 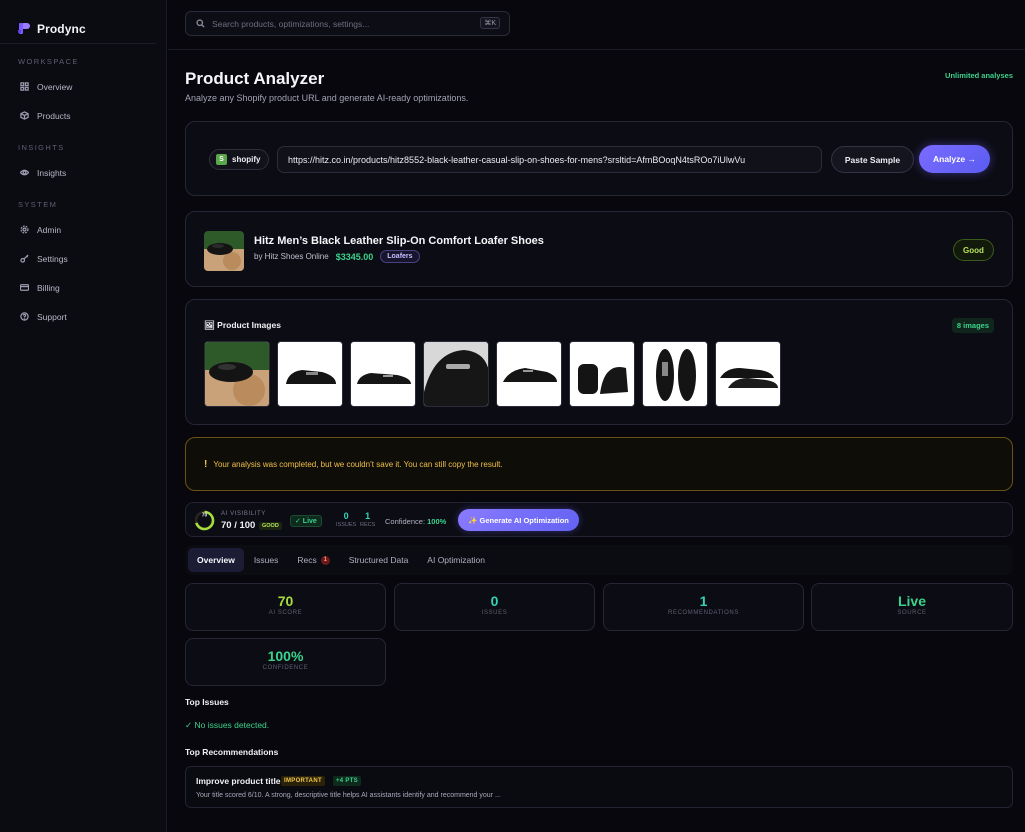 I want to click on sidebar-item-settings: Settings, so click(x=83, y=258).